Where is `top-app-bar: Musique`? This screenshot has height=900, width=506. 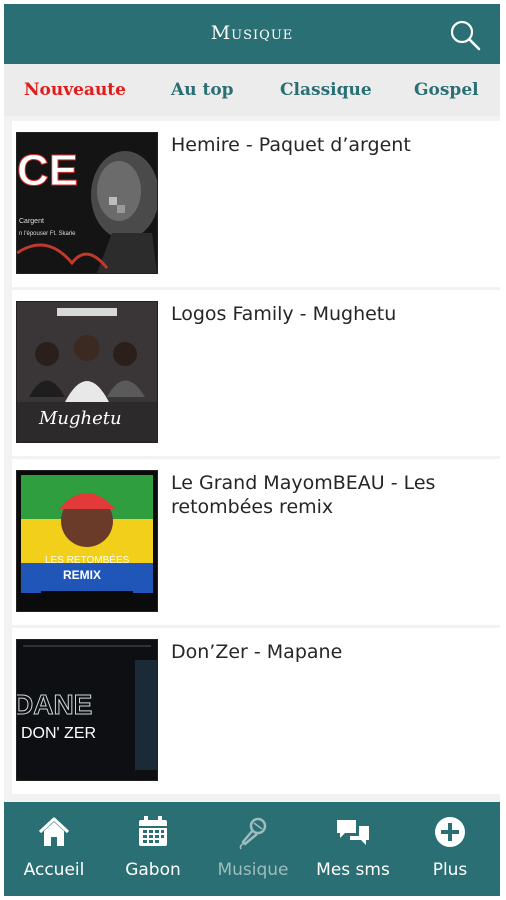
top-app-bar: Musique is located at coordinates (252, 34).